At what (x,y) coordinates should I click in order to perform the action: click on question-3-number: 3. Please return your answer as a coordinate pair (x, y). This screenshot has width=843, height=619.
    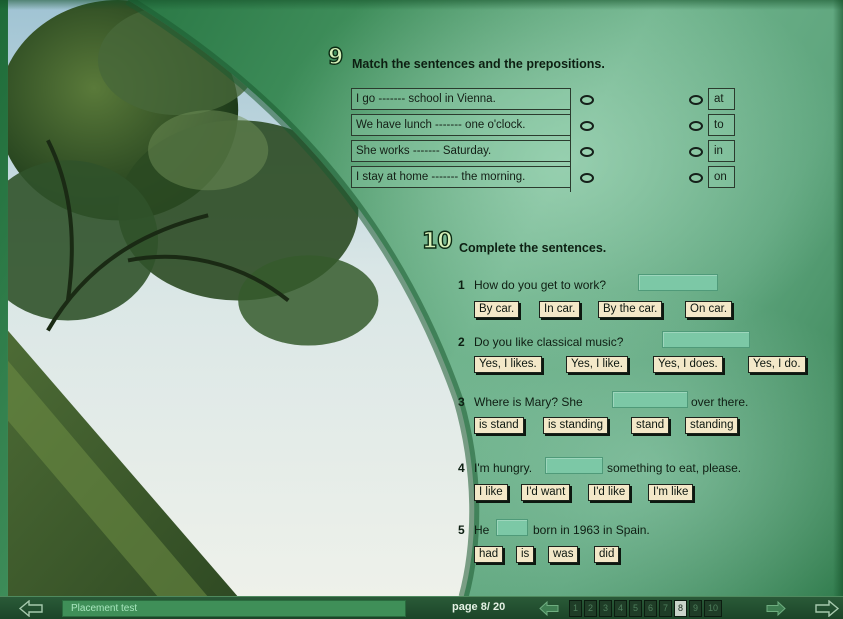
    Looking at the image, I should click on (461, 402).